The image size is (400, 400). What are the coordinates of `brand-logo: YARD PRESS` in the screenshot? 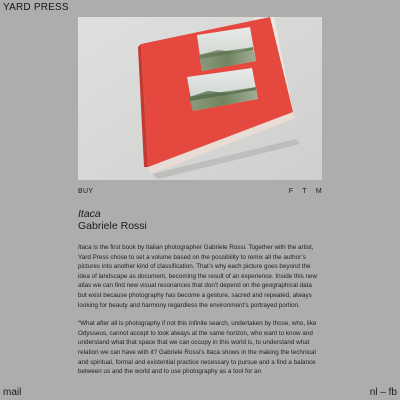 It's located at (36, 7).